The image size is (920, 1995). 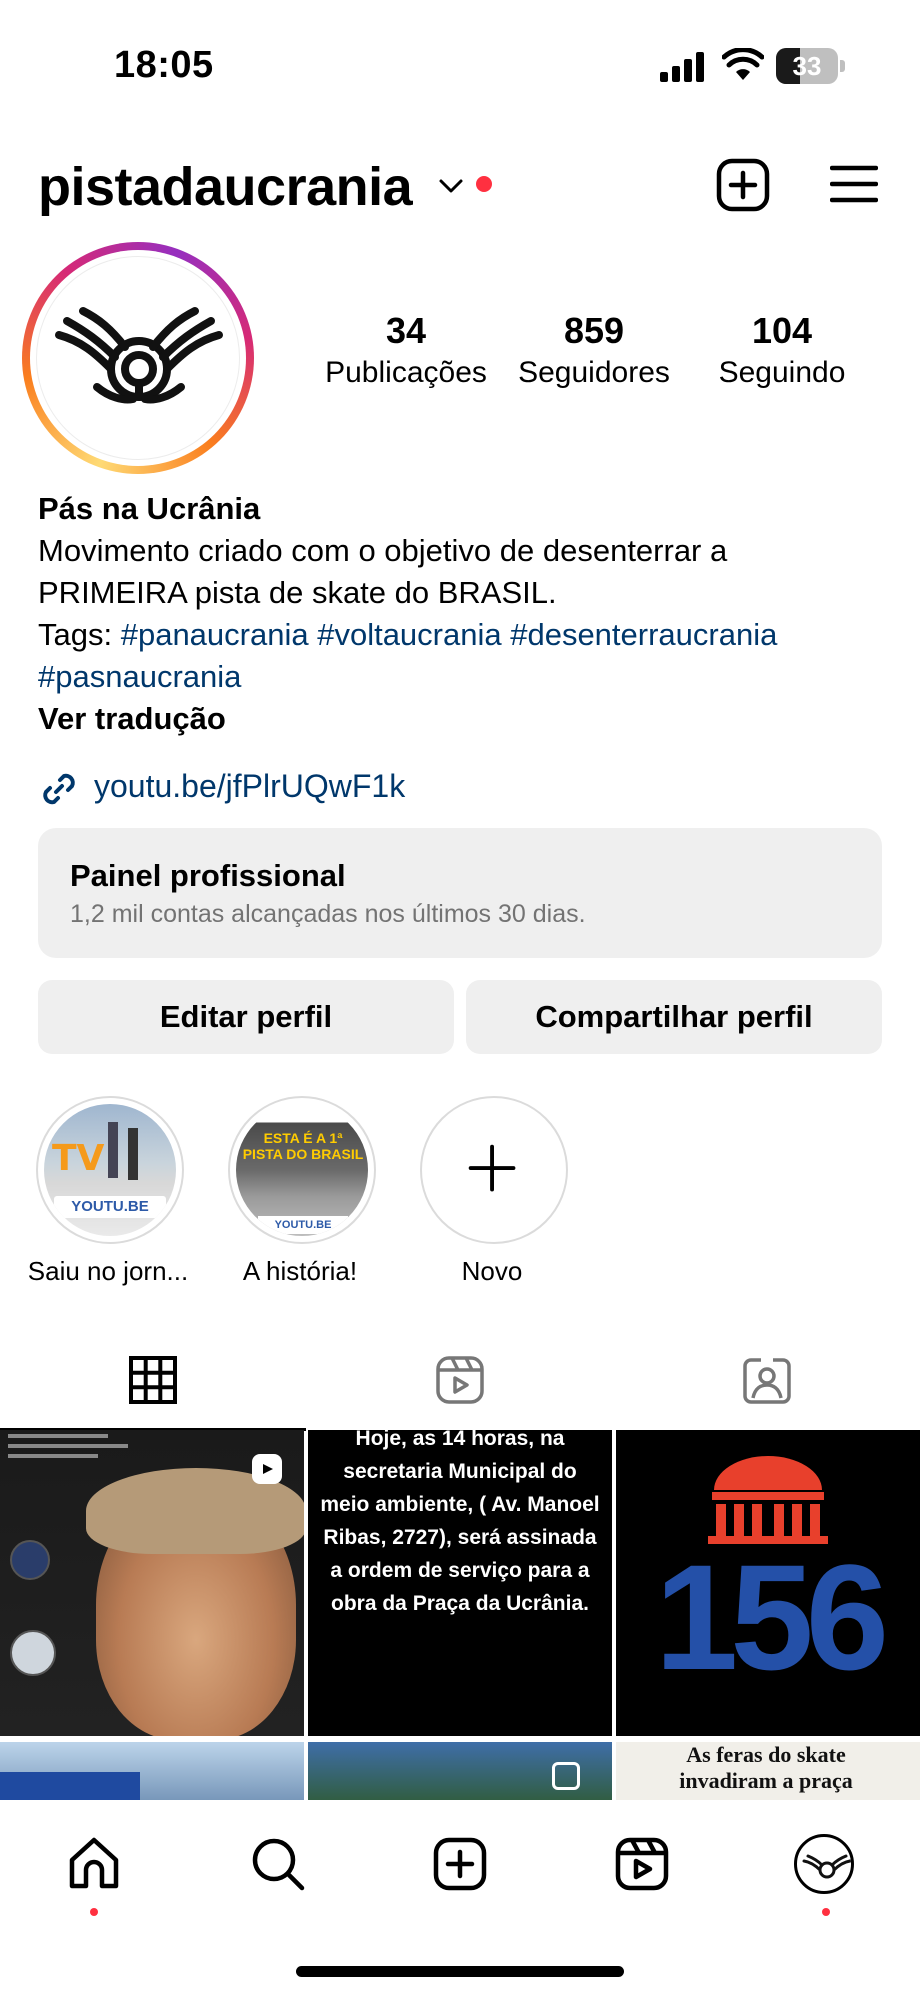 What do you see at coordinates (492, 1271) in the screenshot?
I see `highlight-label: Novo` at bounding box center [492, 1271].